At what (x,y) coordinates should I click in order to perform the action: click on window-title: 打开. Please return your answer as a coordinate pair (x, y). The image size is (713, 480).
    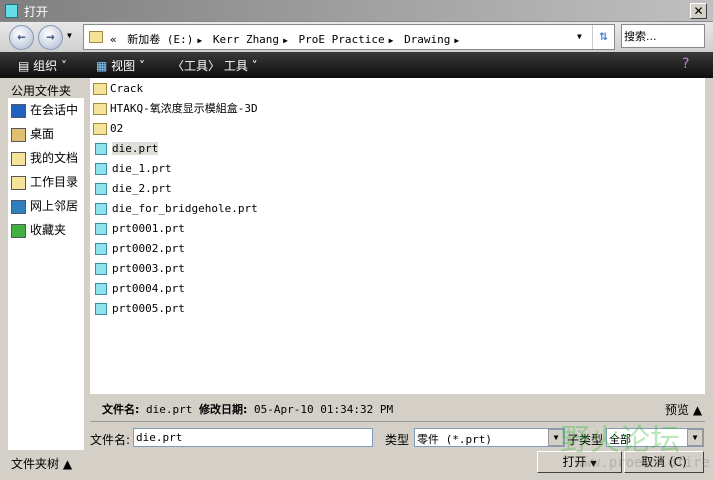
    Looking at the image, I should click on (36, 12).